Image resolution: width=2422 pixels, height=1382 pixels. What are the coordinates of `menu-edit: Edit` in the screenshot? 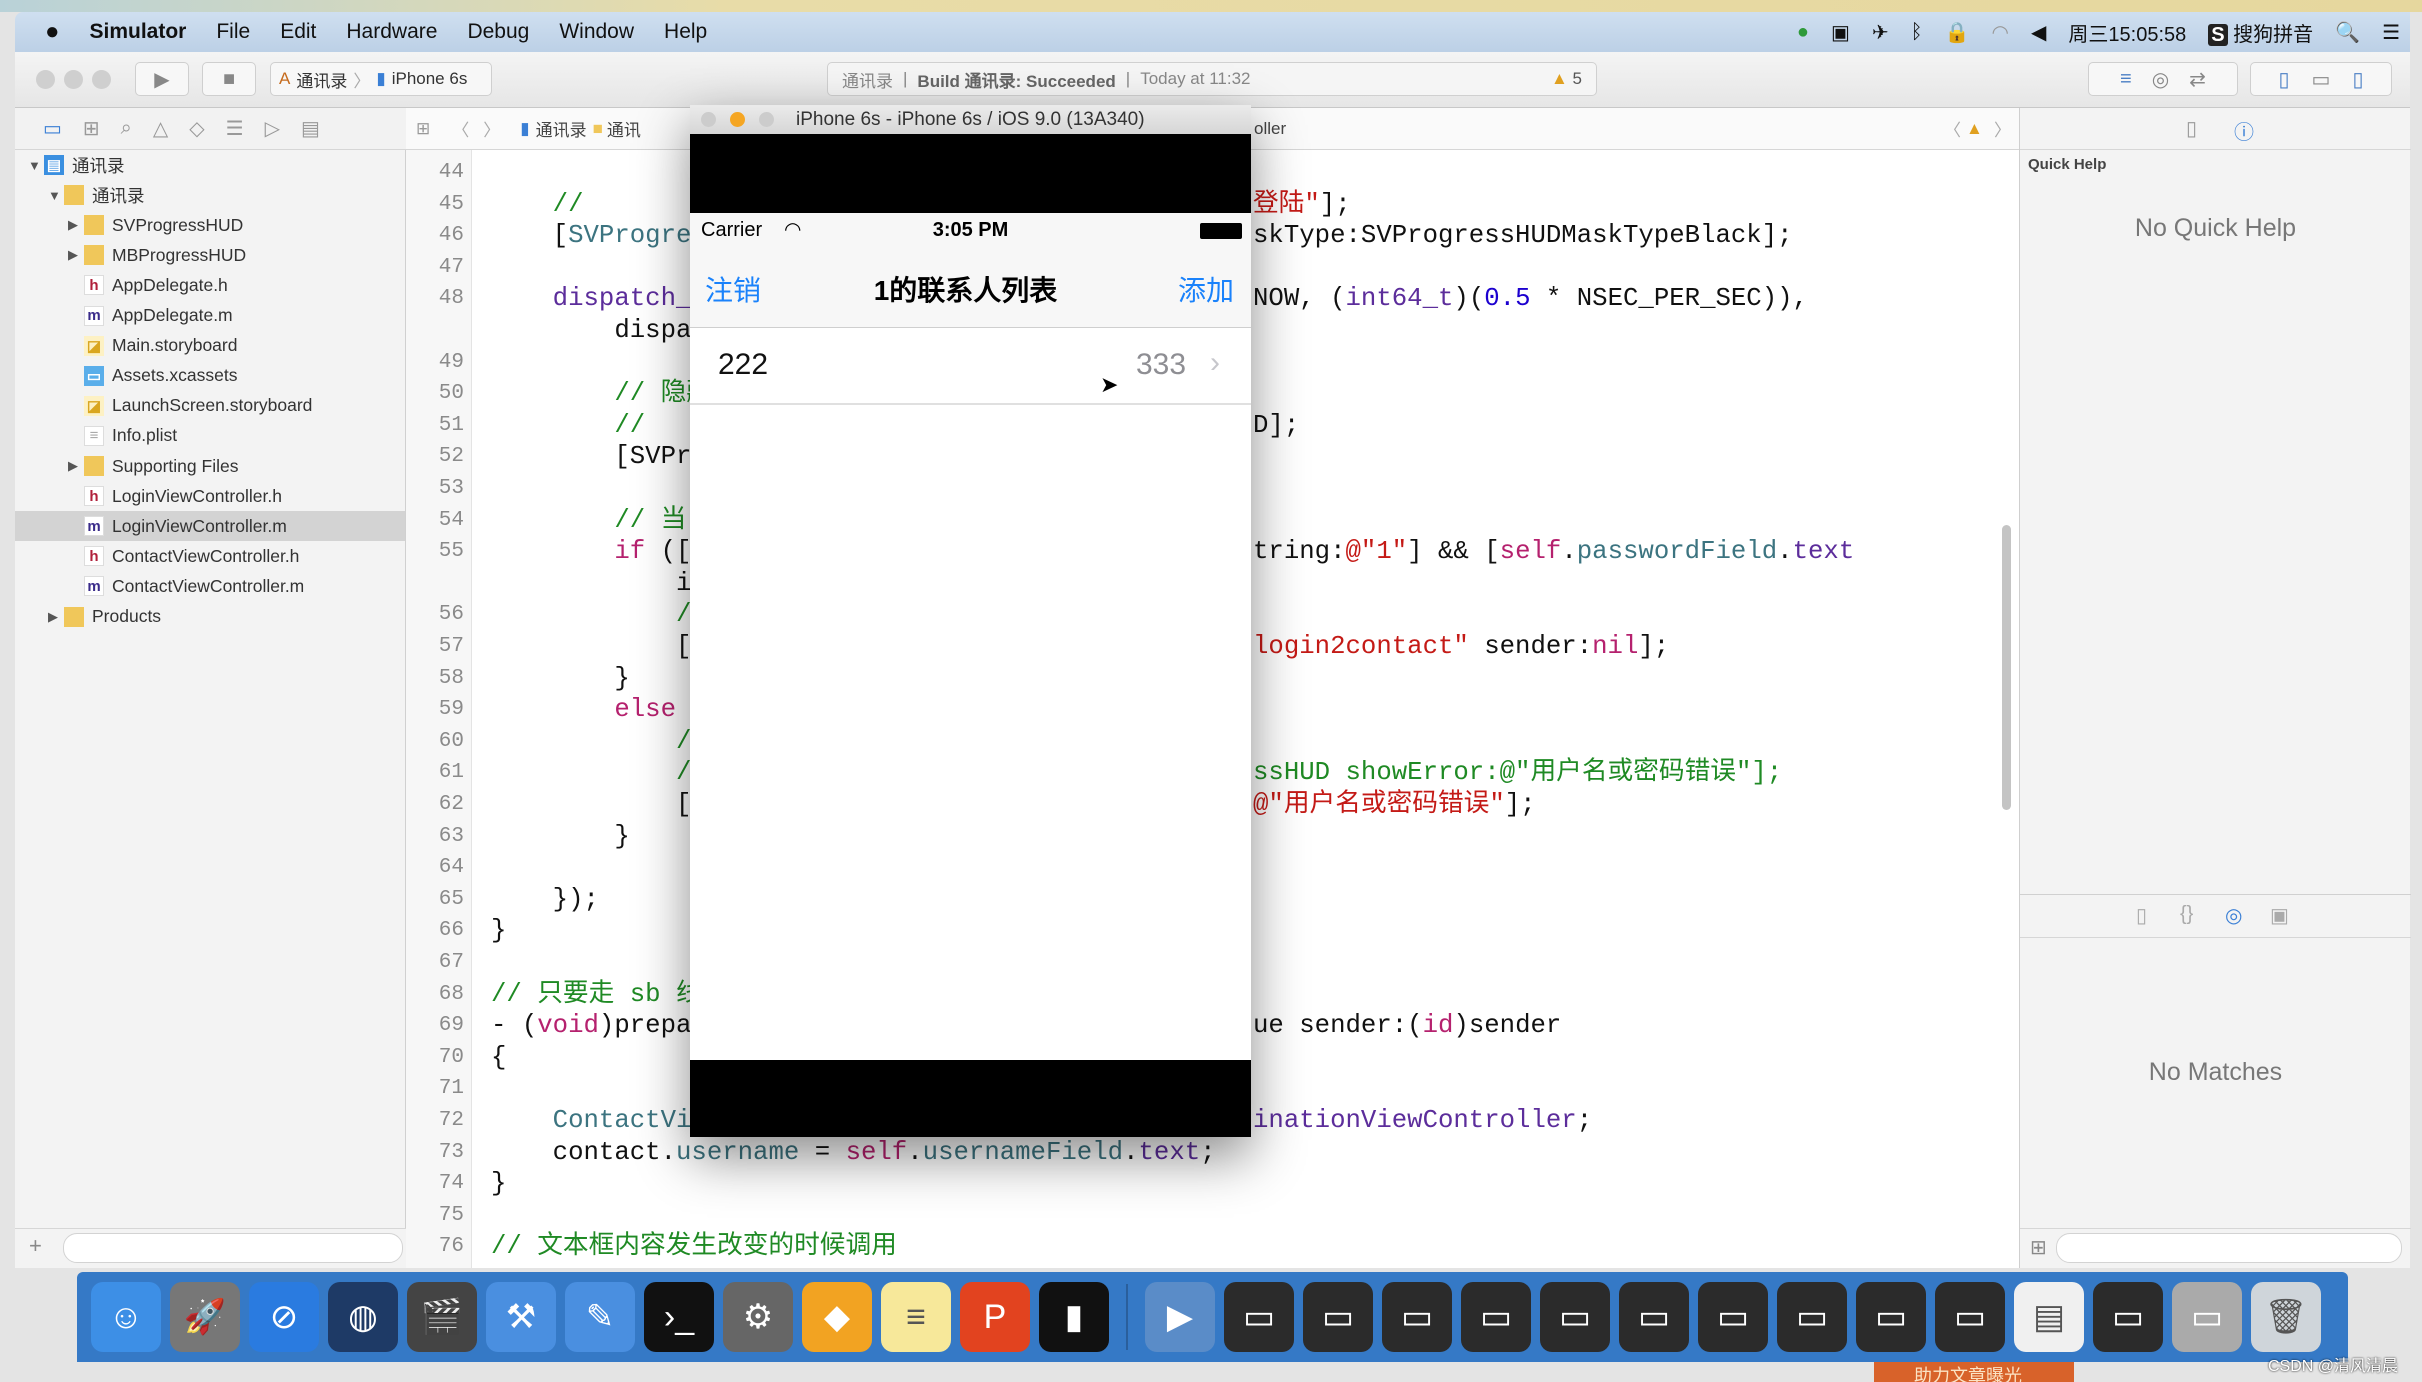 It's located at (298, 32).